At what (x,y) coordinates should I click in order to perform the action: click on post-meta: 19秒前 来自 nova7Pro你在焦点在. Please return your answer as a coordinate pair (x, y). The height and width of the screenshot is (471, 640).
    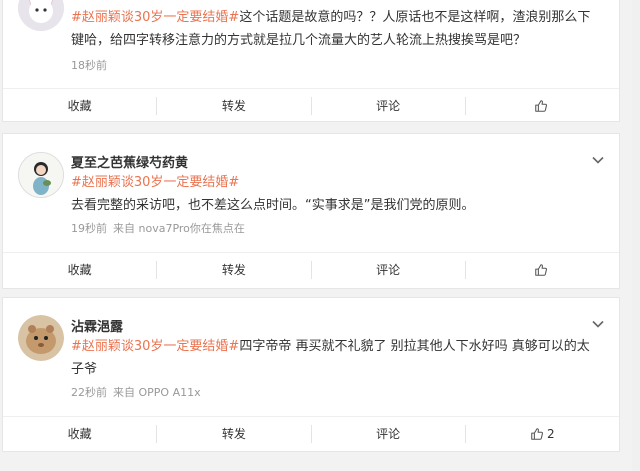
    Looking at the image, I should click on (158, 228).